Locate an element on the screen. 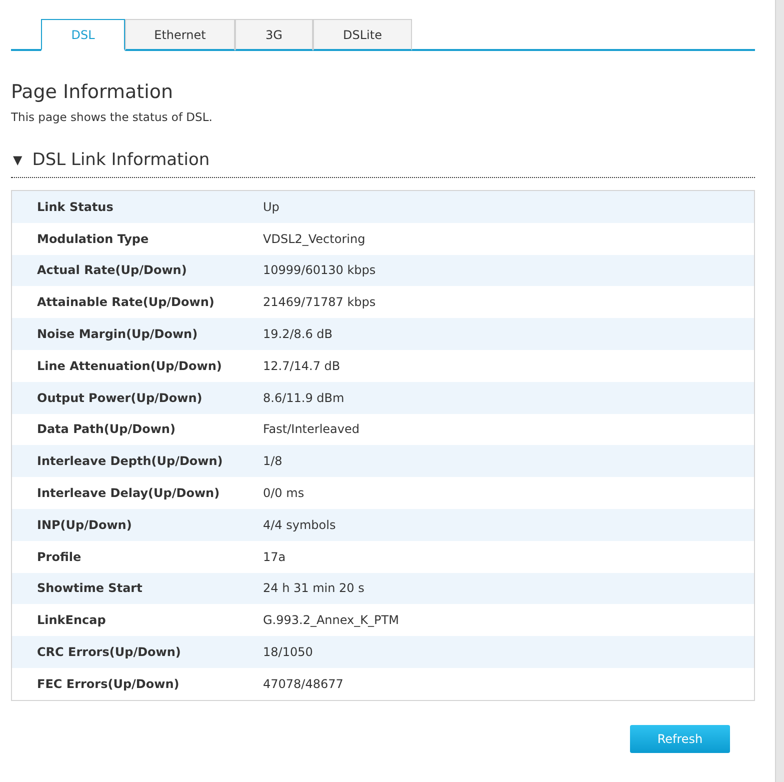 The image size is (784, 782). page-description: This page shows the status of DSL. is located at coordinates (112, 117).